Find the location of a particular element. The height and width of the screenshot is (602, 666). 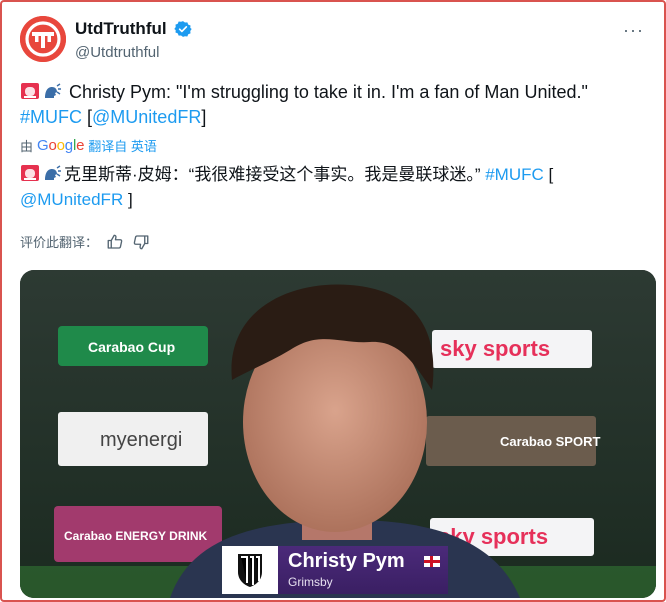

translated-bracket-close: ] is located at coordinates (130, 199).